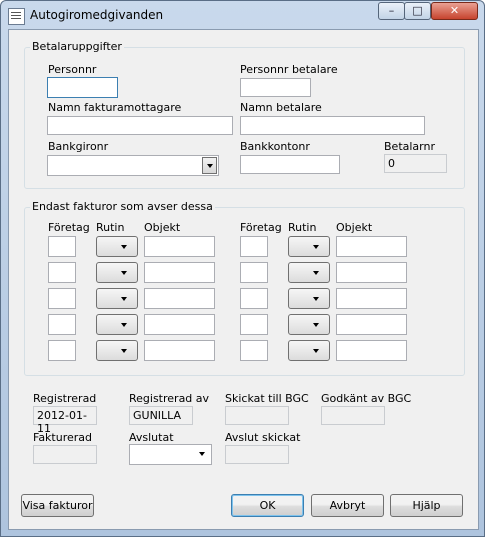 Image resolution: width=485 pixels, height=537 pixels. I want to click on skickat-till-bgc-label: Skickat till BGC, so click(267, 398).